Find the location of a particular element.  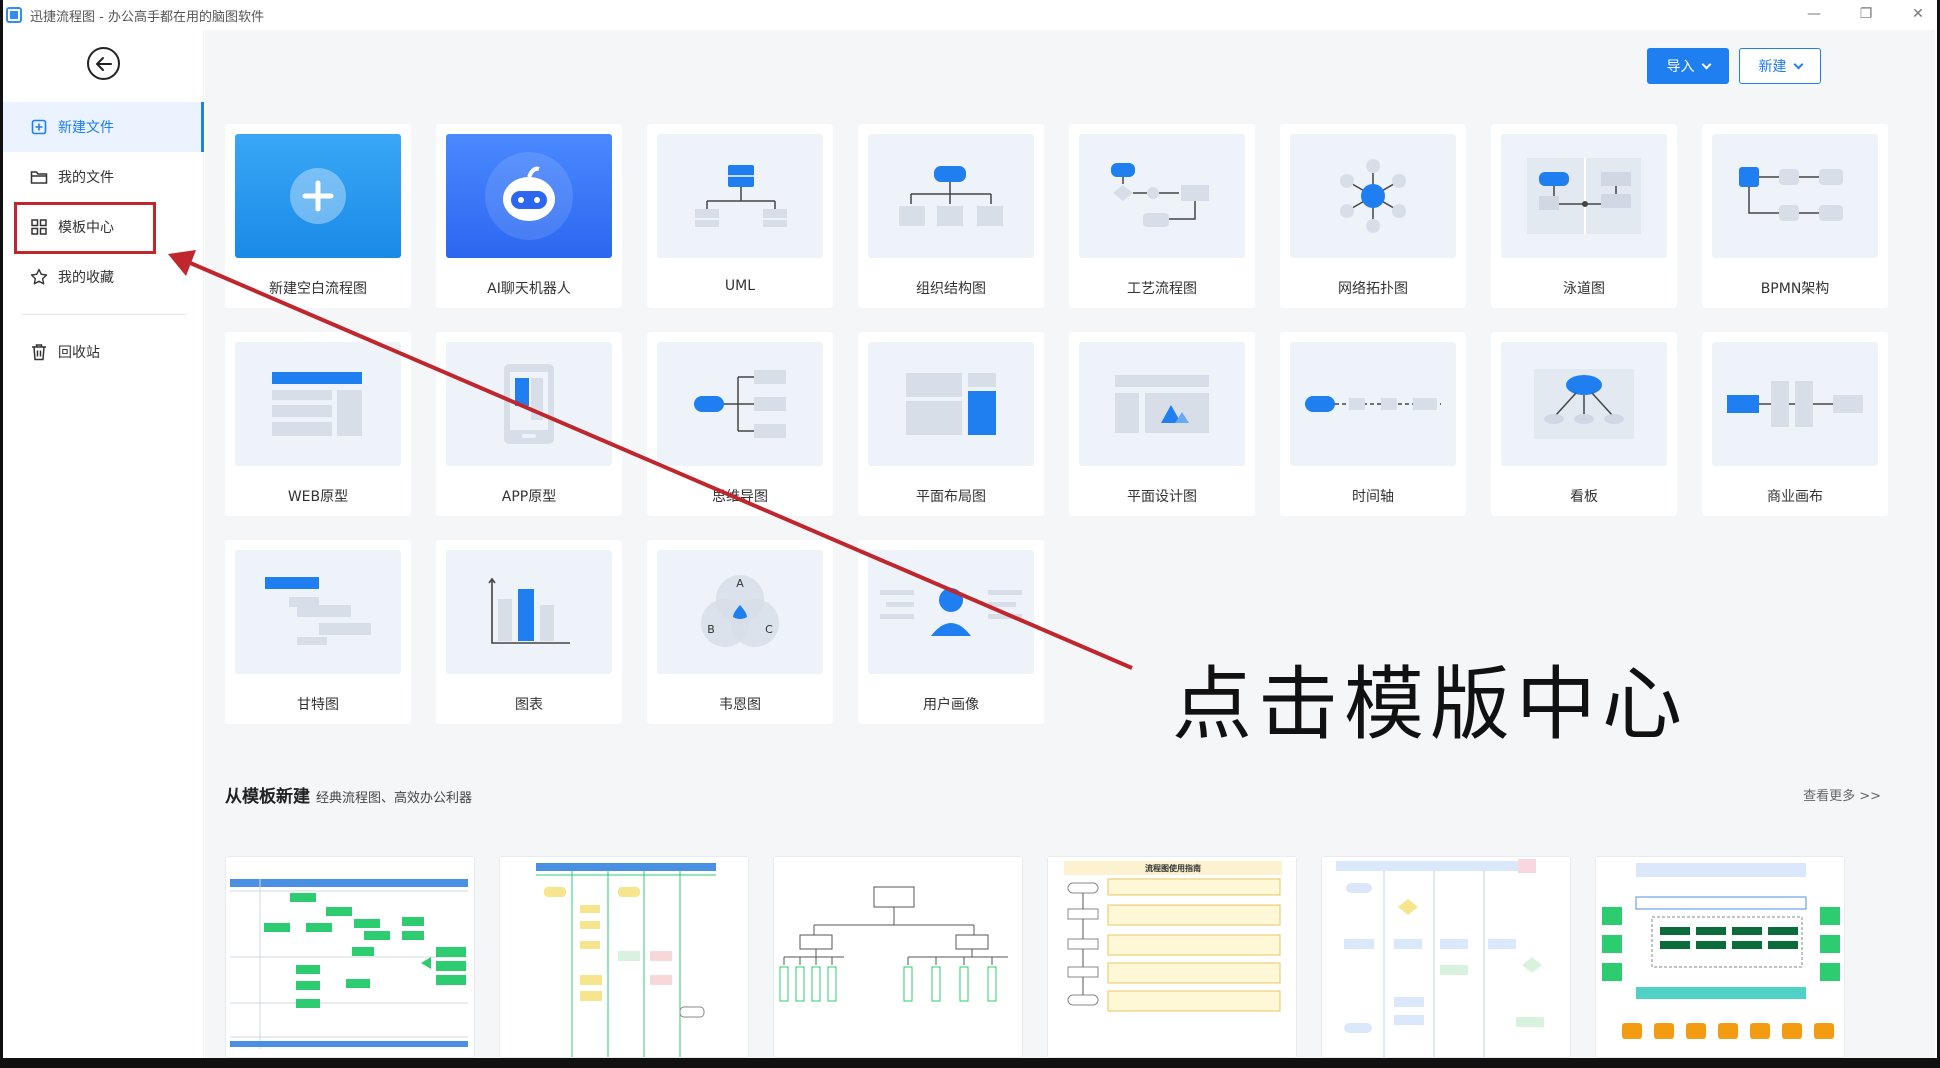

trash-icon is located at coordinates (39, 352).